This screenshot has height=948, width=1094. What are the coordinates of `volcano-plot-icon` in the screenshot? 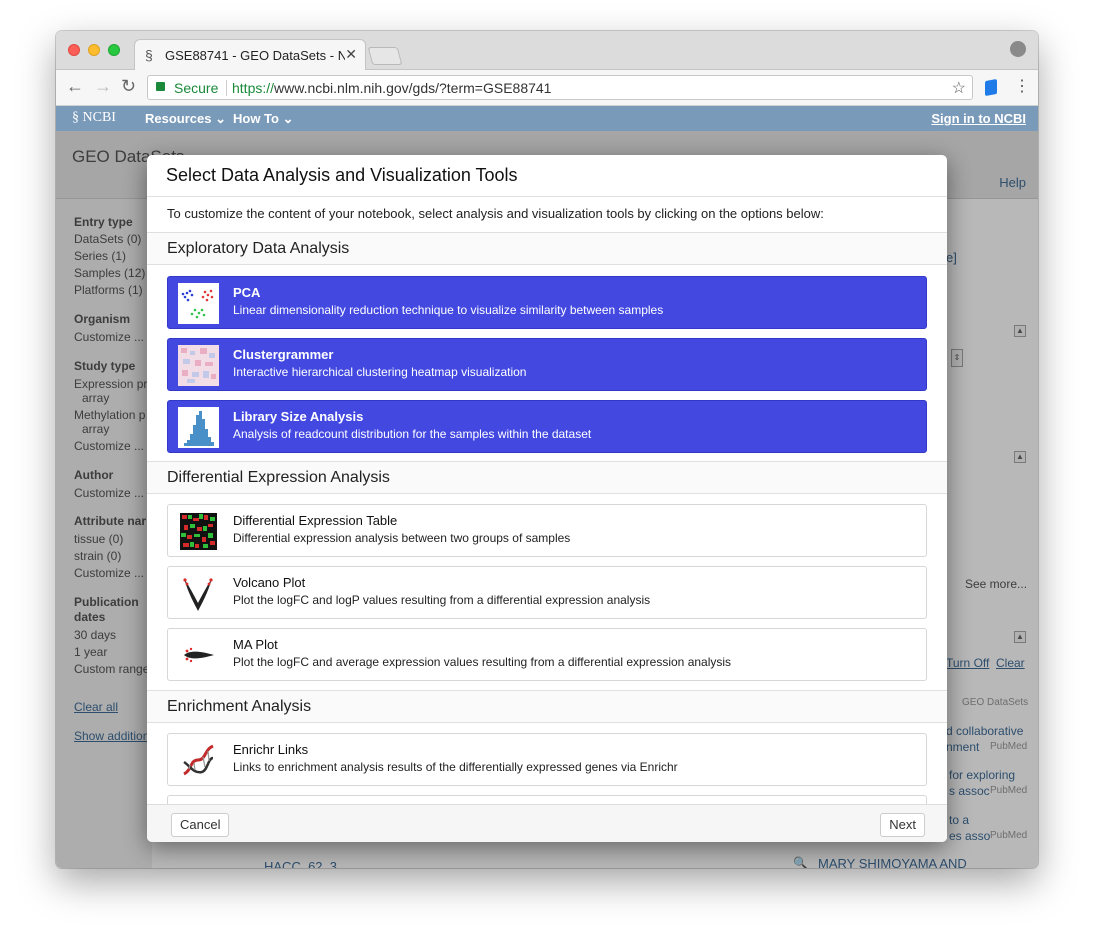 It's located at (198, 594).